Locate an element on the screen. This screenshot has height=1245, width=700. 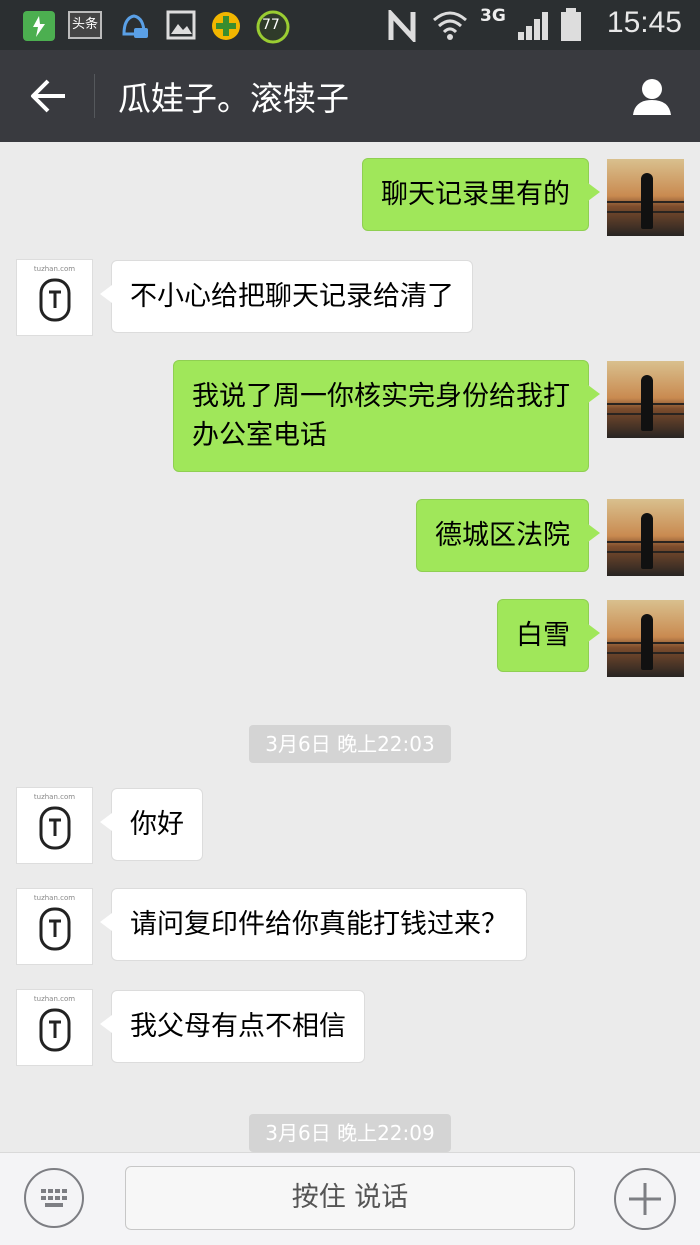
plus-circle-icon is located at coordinates (645, 1199).